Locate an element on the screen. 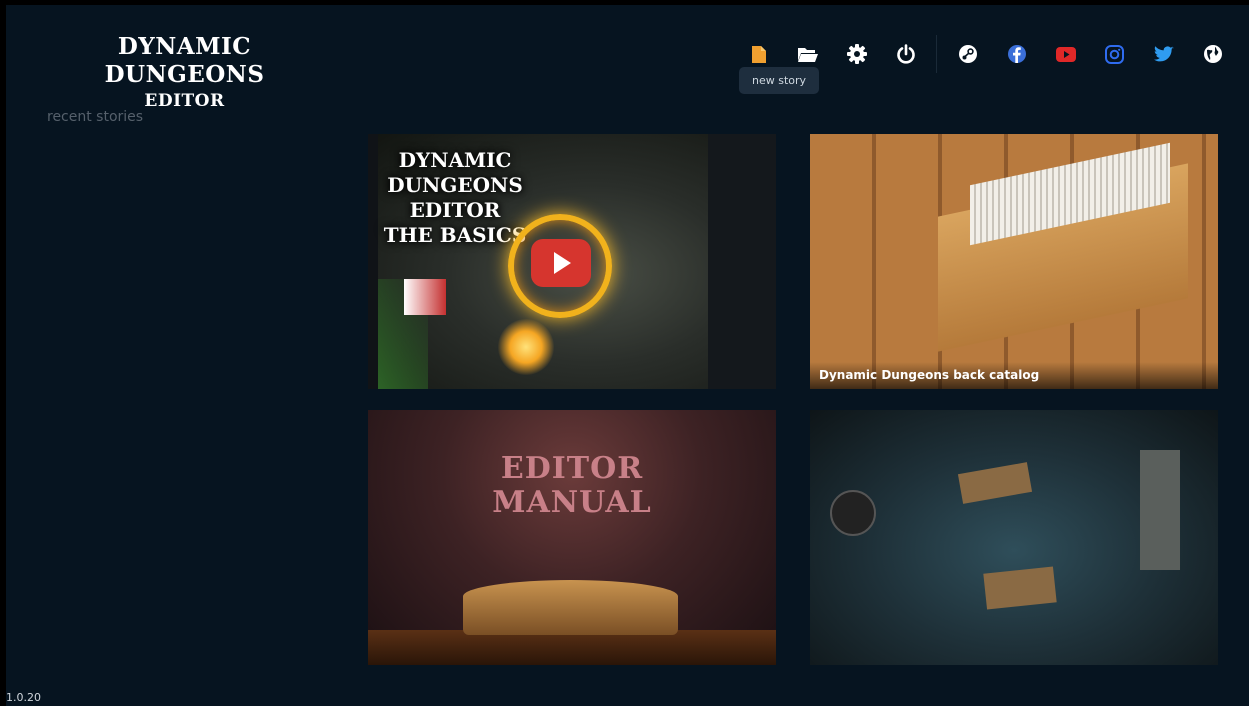  facebook-icon is located at coordinates (1016, 54).